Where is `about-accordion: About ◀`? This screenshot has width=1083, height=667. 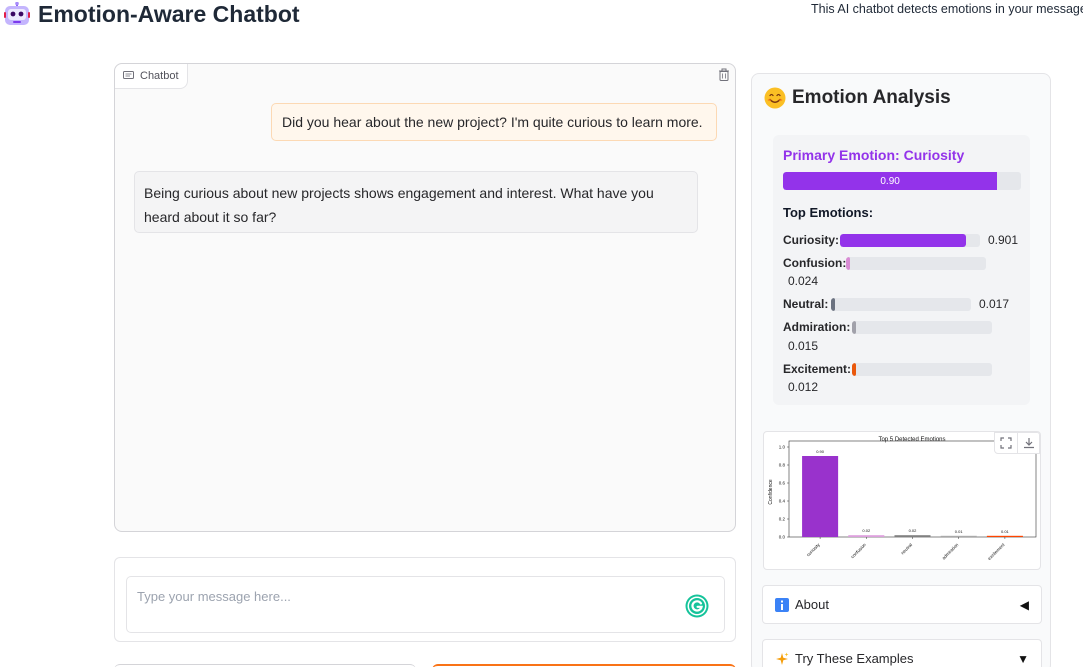 about-accordion: About ◀ is located at coordinates (902, 604).